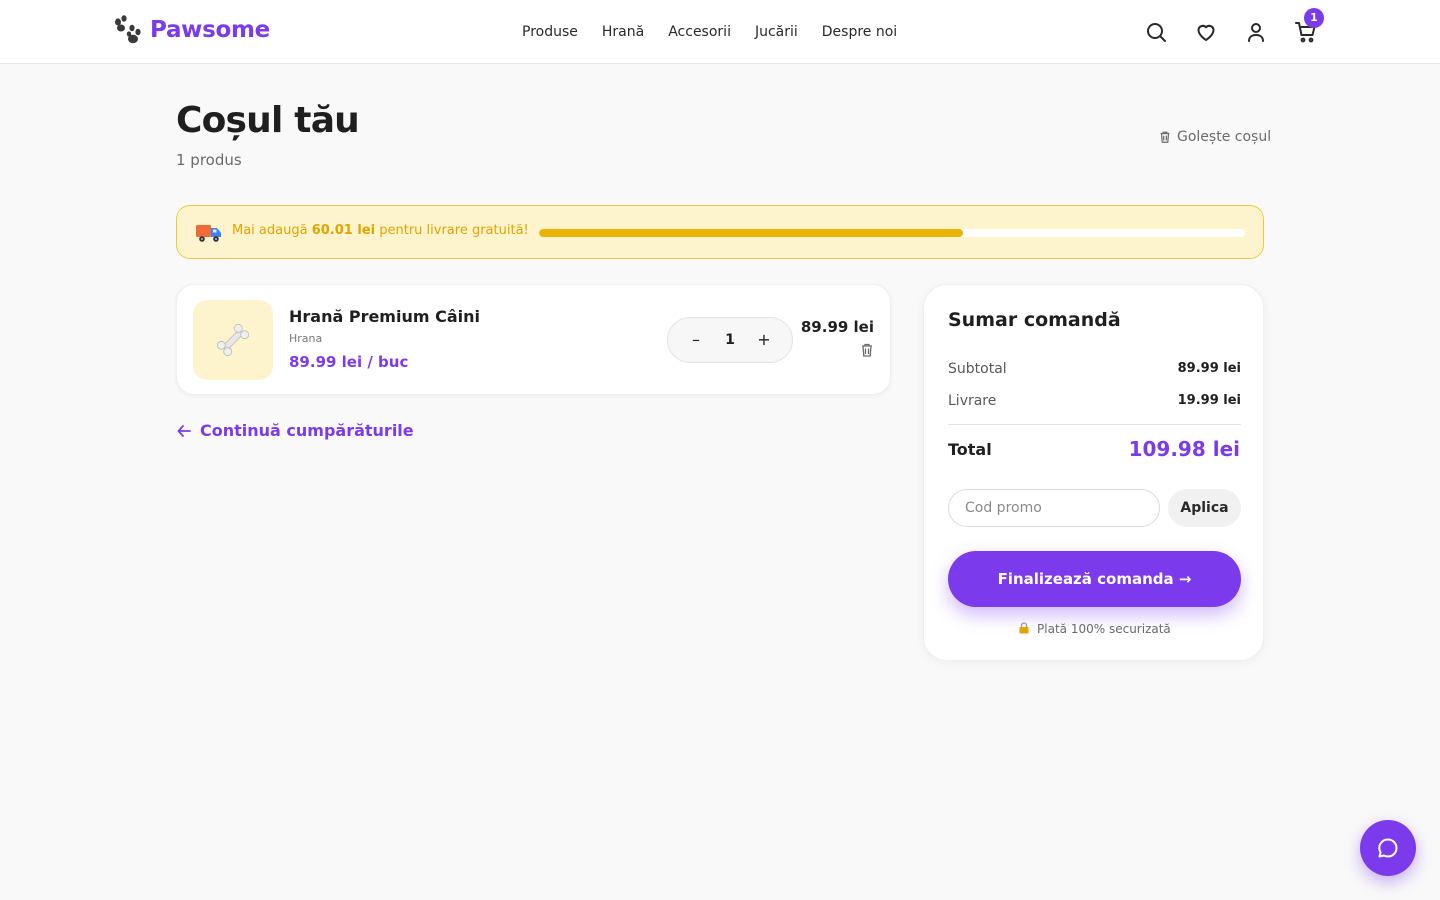 The image size is (1440, 900). I want to click on nav-item-jucarii: Jucării, so click(776, 32).